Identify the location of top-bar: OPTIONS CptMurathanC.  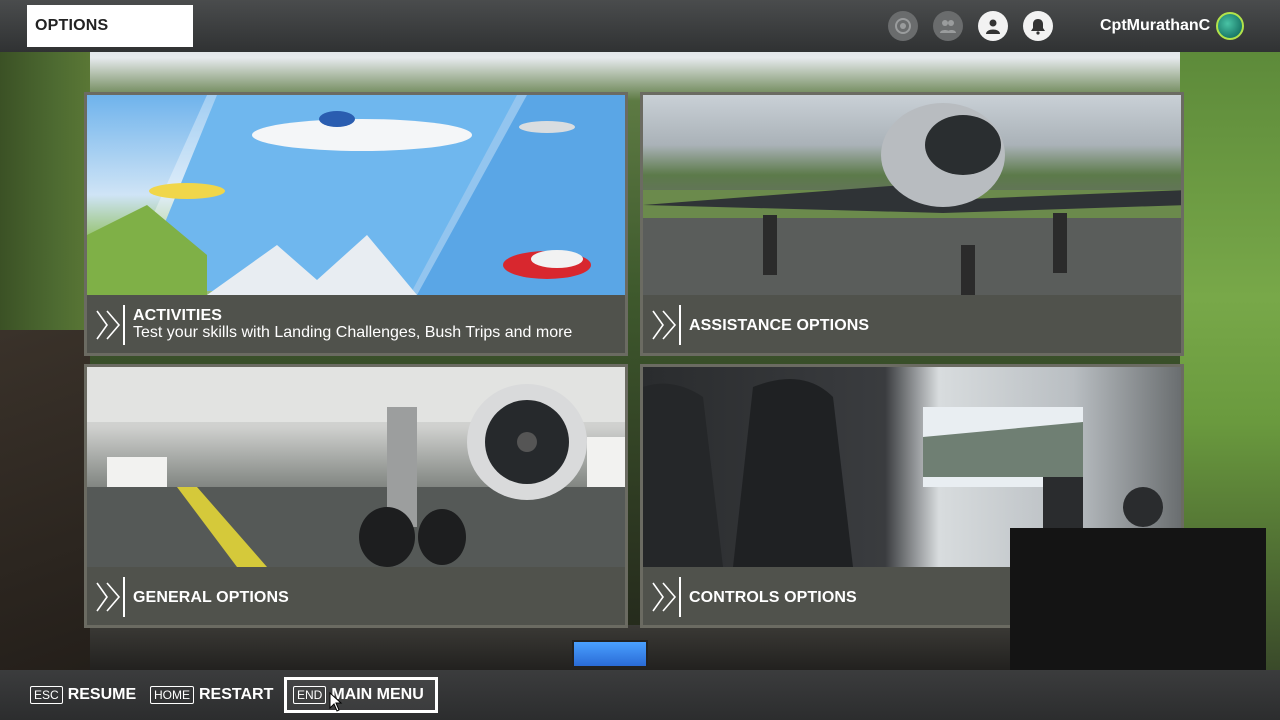
(640, 26).